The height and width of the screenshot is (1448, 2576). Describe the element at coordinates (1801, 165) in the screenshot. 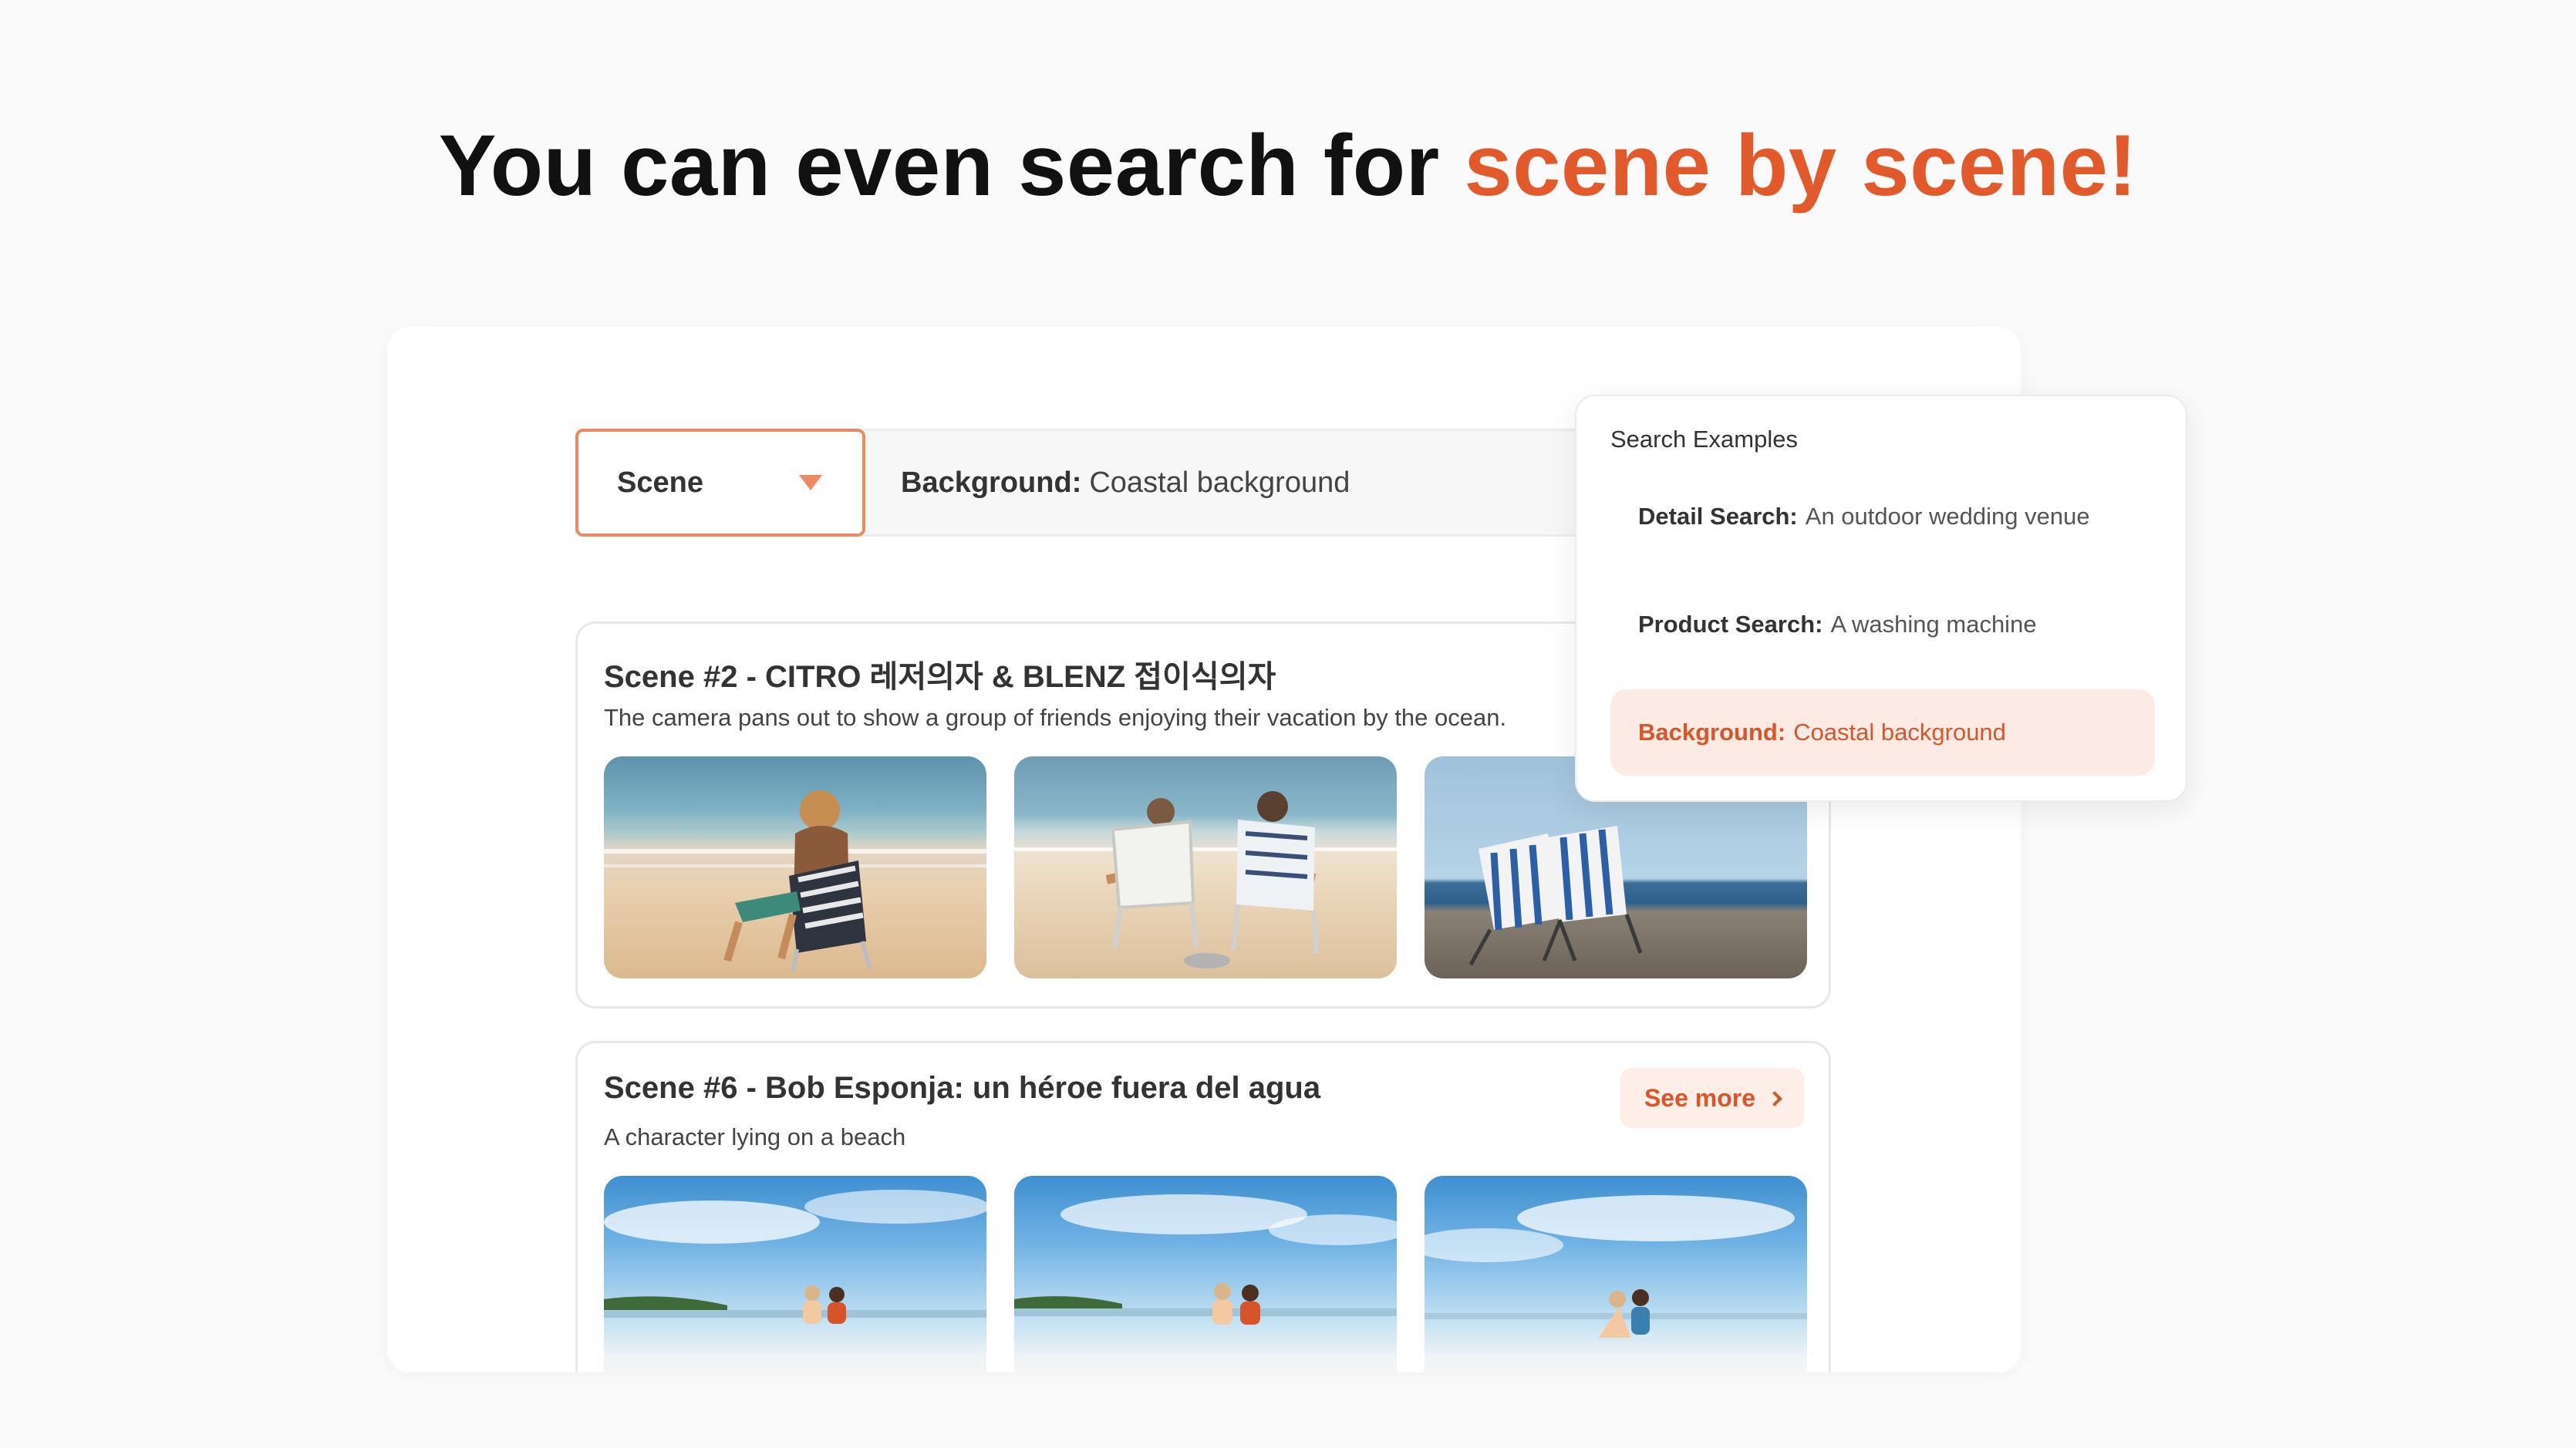

I see `headline-accent: scene by scene!` at that location.